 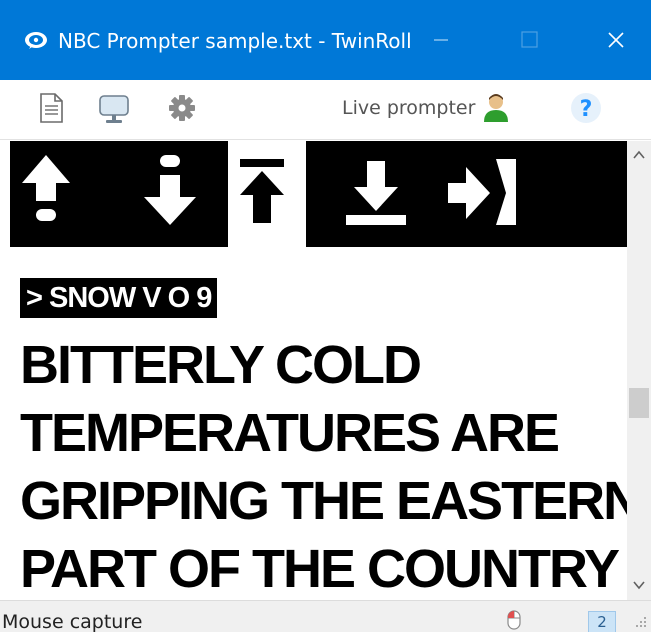 I want to click on scroll-up-arrow, so click(x=639, y=156).